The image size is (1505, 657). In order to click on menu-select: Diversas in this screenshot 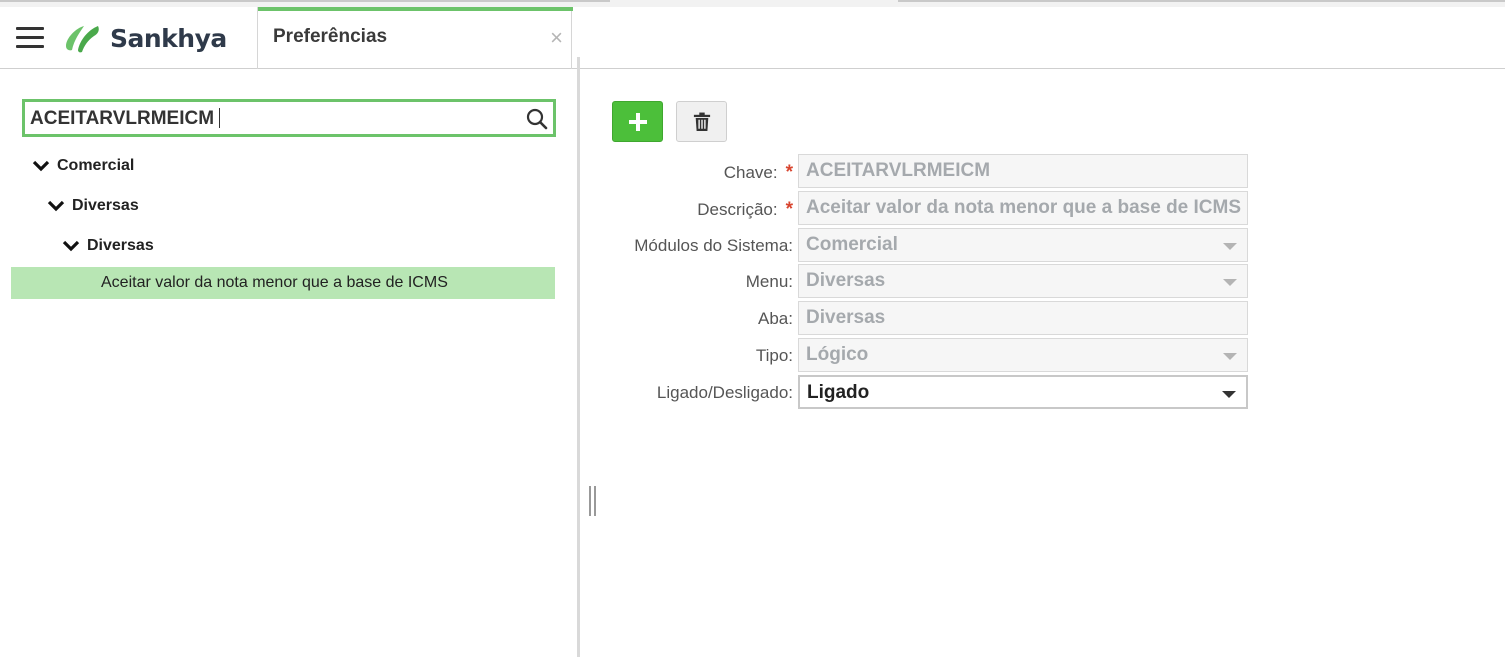, I will do `click(1023, 281)`.